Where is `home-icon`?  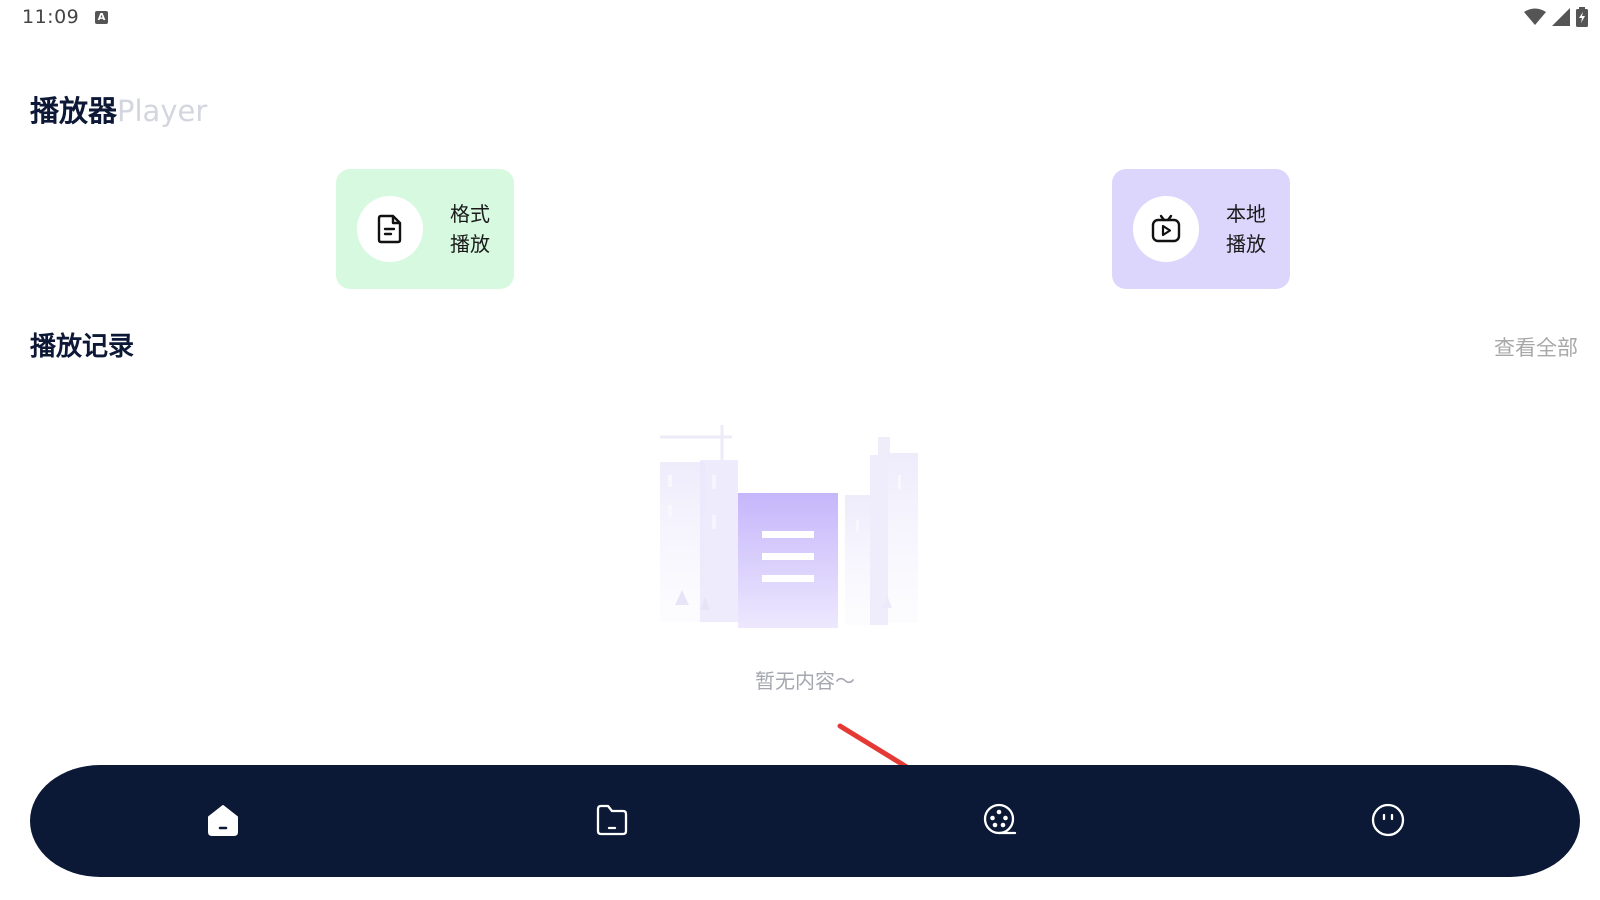 home-icon is located at coordinates (223, 820).